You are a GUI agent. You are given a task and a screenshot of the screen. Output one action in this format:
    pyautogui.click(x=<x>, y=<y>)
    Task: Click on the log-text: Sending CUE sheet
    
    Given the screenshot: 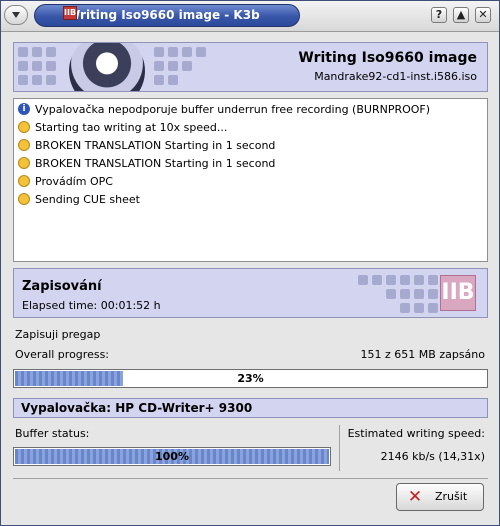 What is the action you would take?
    pyautogui.click(x=87, y=199)
    